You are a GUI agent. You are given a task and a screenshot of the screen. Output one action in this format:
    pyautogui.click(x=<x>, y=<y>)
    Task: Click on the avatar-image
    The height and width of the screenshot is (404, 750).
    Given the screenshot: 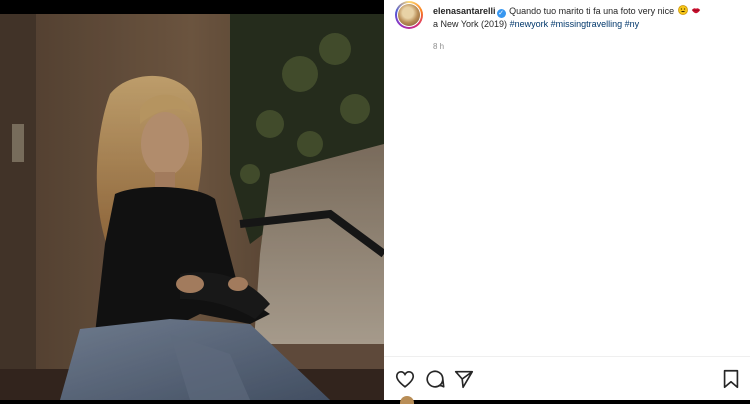 What is the action you would take?
    pyautogui.click(x=409, y=15)
    